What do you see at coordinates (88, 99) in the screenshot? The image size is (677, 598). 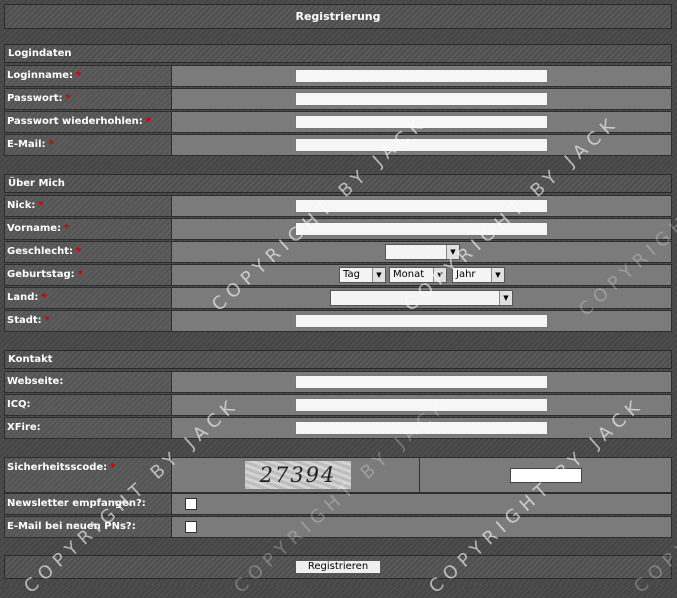 I see `label-passwort: Passwort: *` at bounding box center [88, 99].